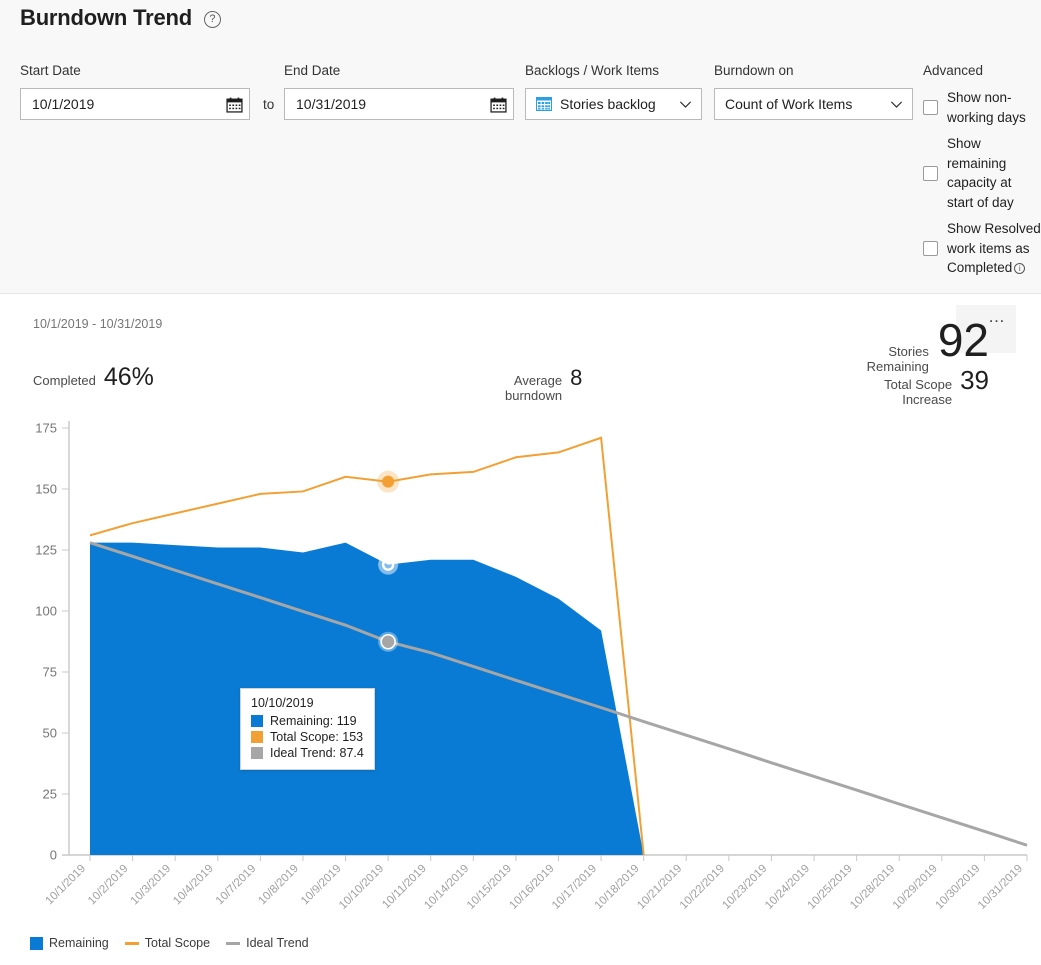 This screenshot has width=1041, height=965. What do you see at coordinates (872, 887) in the screenshot?
I see `svg-text: 10/28/2019` at bounding box center [872, 887].